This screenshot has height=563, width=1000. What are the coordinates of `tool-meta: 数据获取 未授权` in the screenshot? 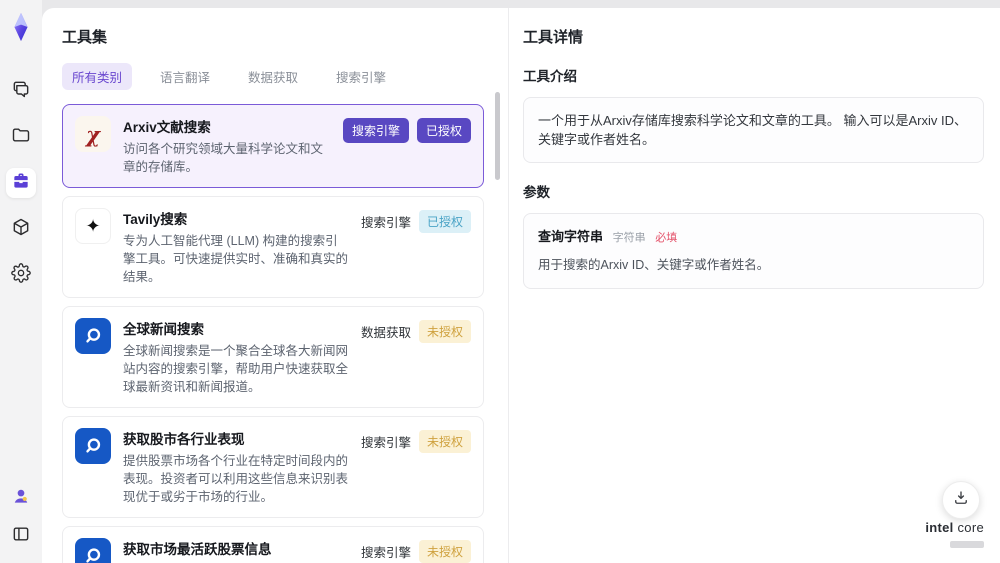 It's located at (416, 330).